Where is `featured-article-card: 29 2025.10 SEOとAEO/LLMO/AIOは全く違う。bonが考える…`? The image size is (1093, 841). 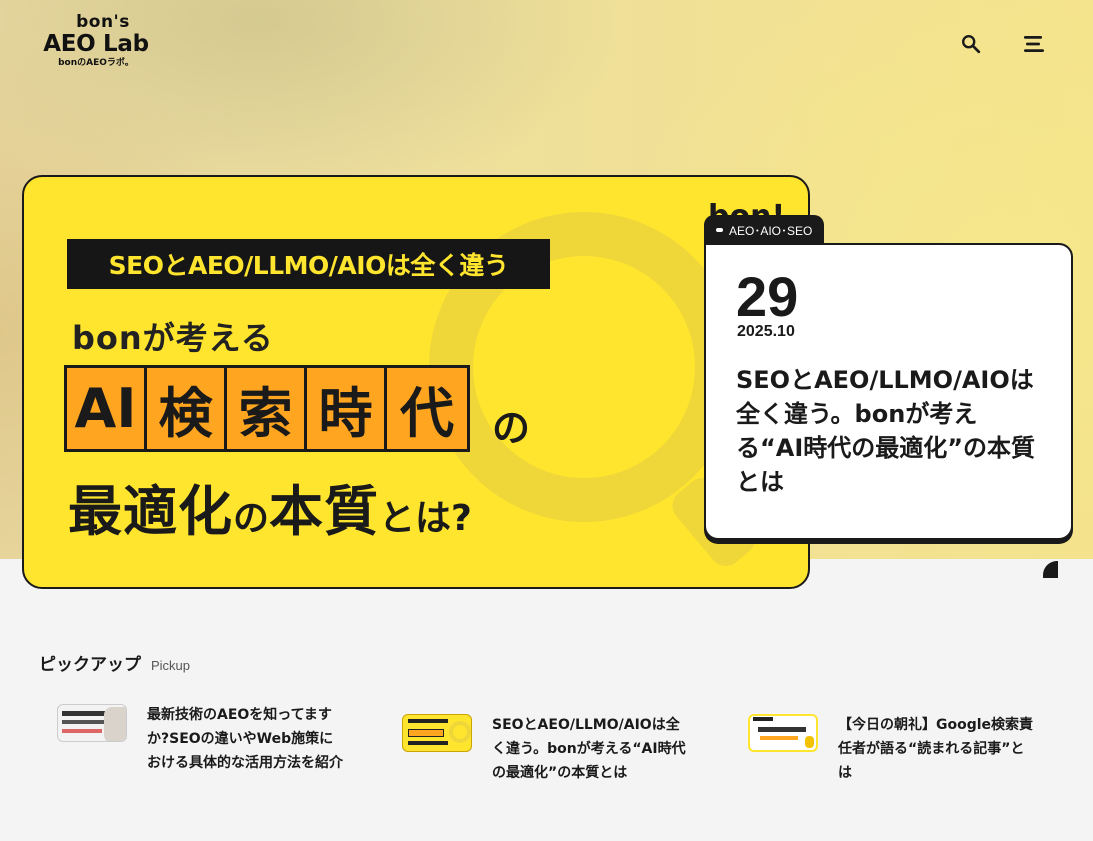
featured-article-card: 29 2025.10 SEOとAEO/LLMO/AIOは全く違う。bonが考える… is located at coordinates (888, 391).